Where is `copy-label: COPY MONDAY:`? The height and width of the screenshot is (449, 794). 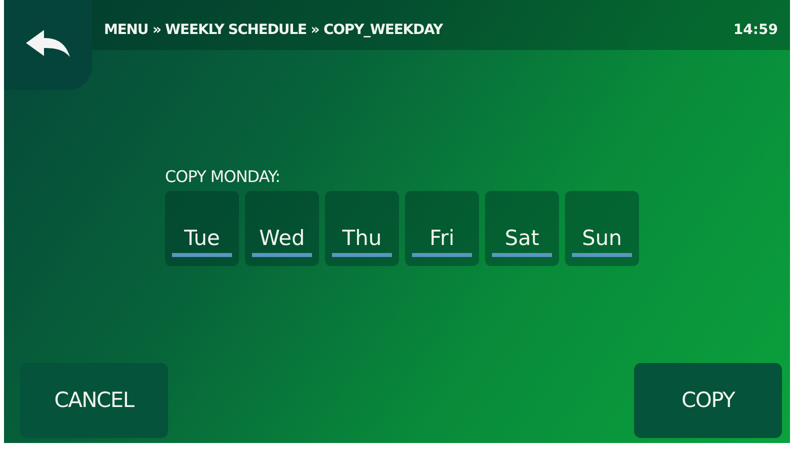
copy-label: COPY MONDAY: is located at coordinates (222, 177).